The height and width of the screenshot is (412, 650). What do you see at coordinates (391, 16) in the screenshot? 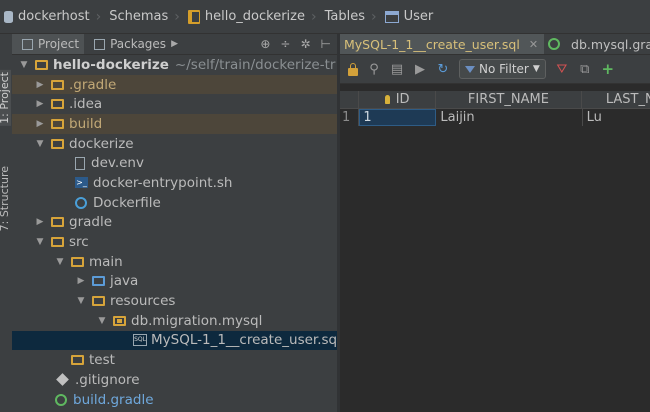
I see `table-icon` at bounding box center [391, 16].